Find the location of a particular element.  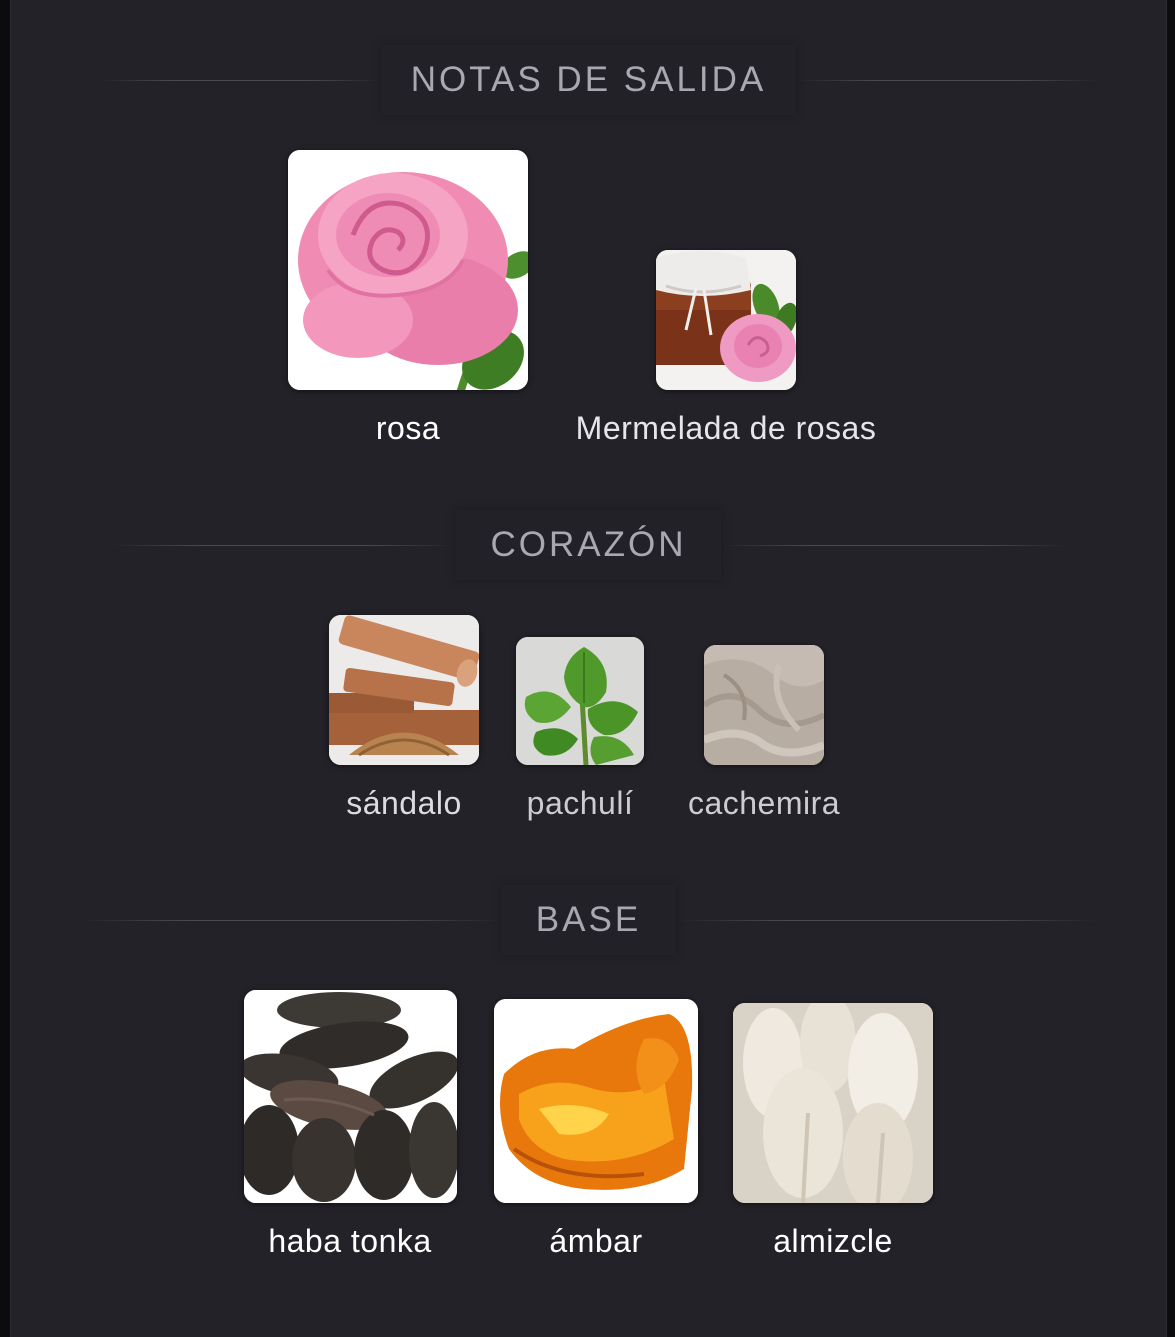

base-notes-header: BASE is located at coordinates (588, 920).